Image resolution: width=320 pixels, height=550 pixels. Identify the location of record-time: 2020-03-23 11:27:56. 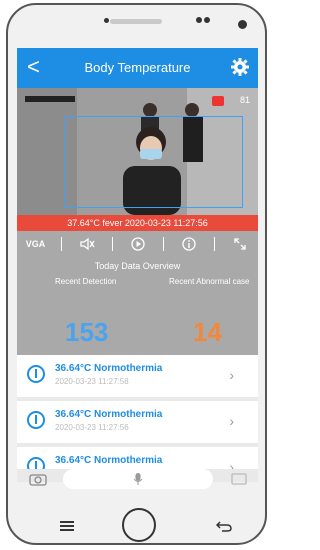
(92, 427).